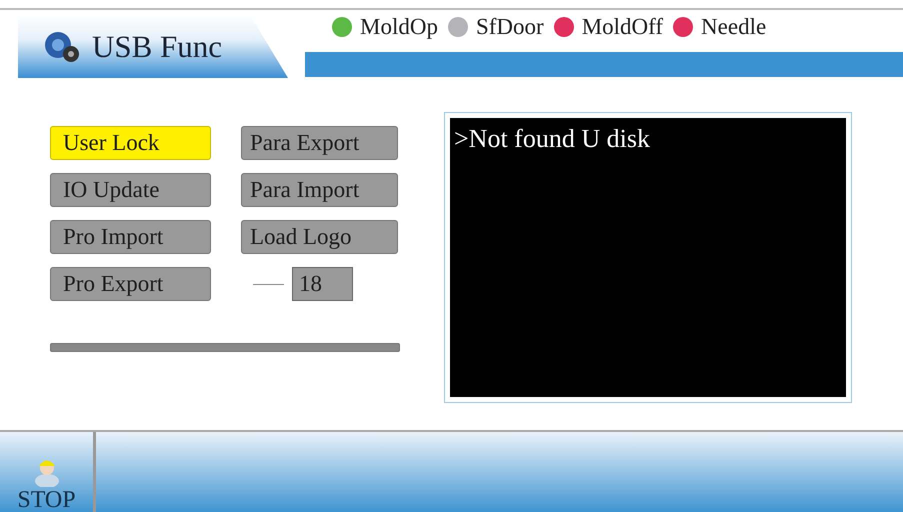 The height and width of the screenshot is (512, 903). What do you see at coordinates (130, 190) in the screenshot?
I see `function-button: IO Update` at bounding box center [130, 190].